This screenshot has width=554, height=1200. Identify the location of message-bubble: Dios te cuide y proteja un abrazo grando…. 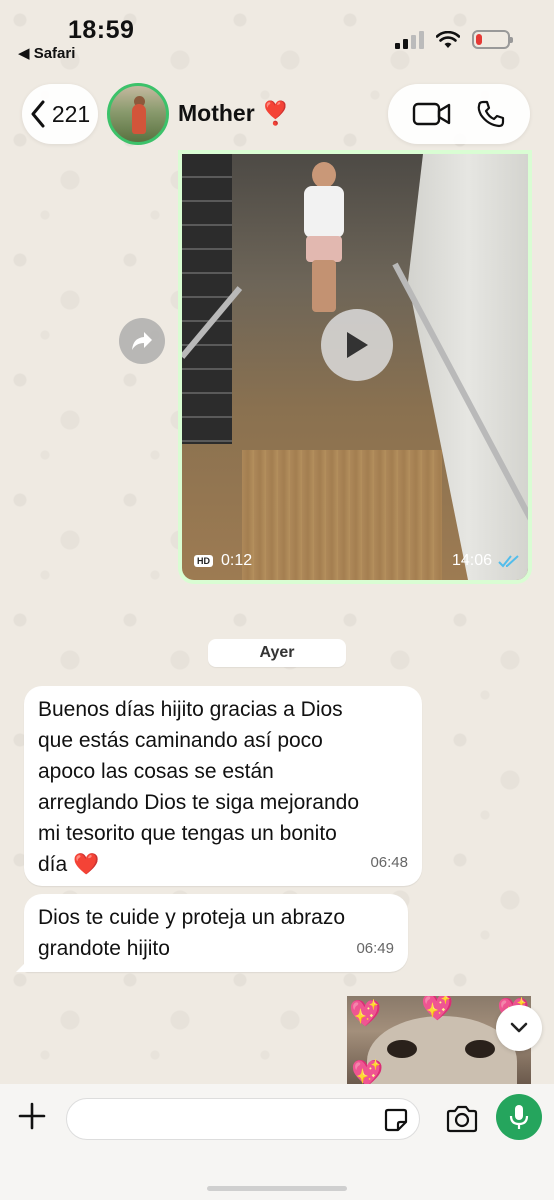
(216, 933).